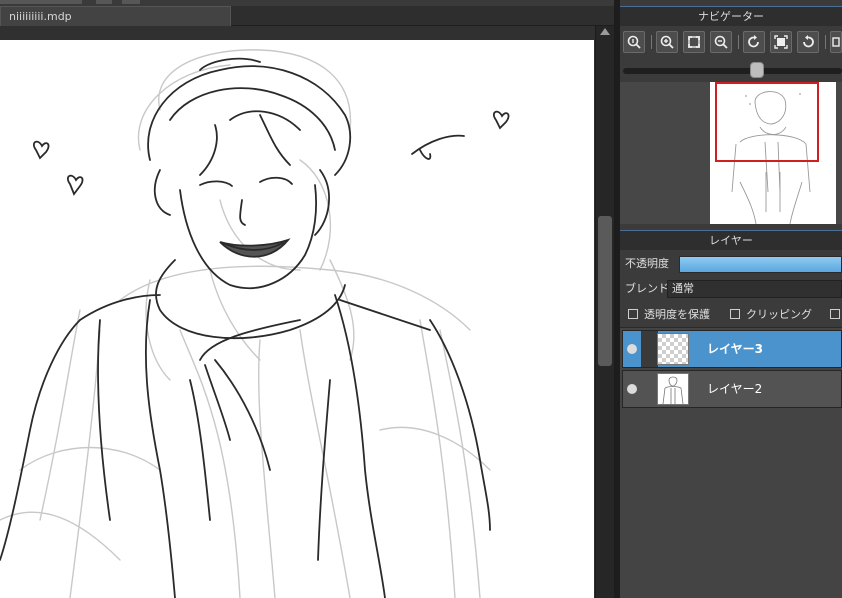  Describe the element at coordinates (731, 240) in the screenshot. I see `layer-panel-title: レイヤー` at that location.